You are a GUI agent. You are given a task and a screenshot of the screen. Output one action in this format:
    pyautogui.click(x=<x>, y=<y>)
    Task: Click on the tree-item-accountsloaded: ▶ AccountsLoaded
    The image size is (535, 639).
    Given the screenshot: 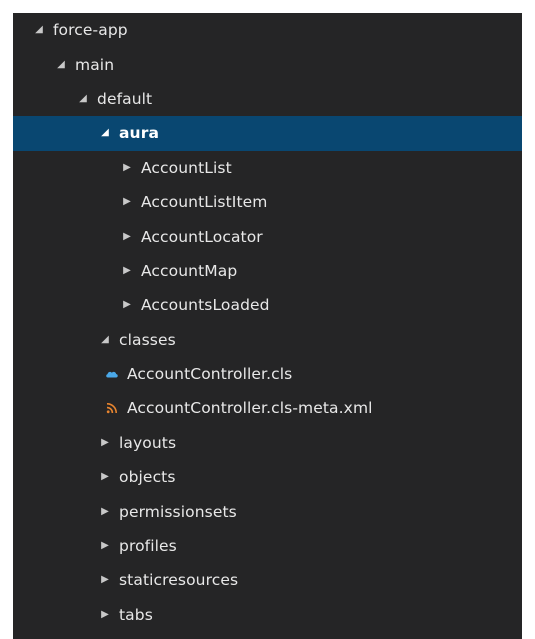 What is the action you would take?
    pyautogui.click(x=267, y=305)
    